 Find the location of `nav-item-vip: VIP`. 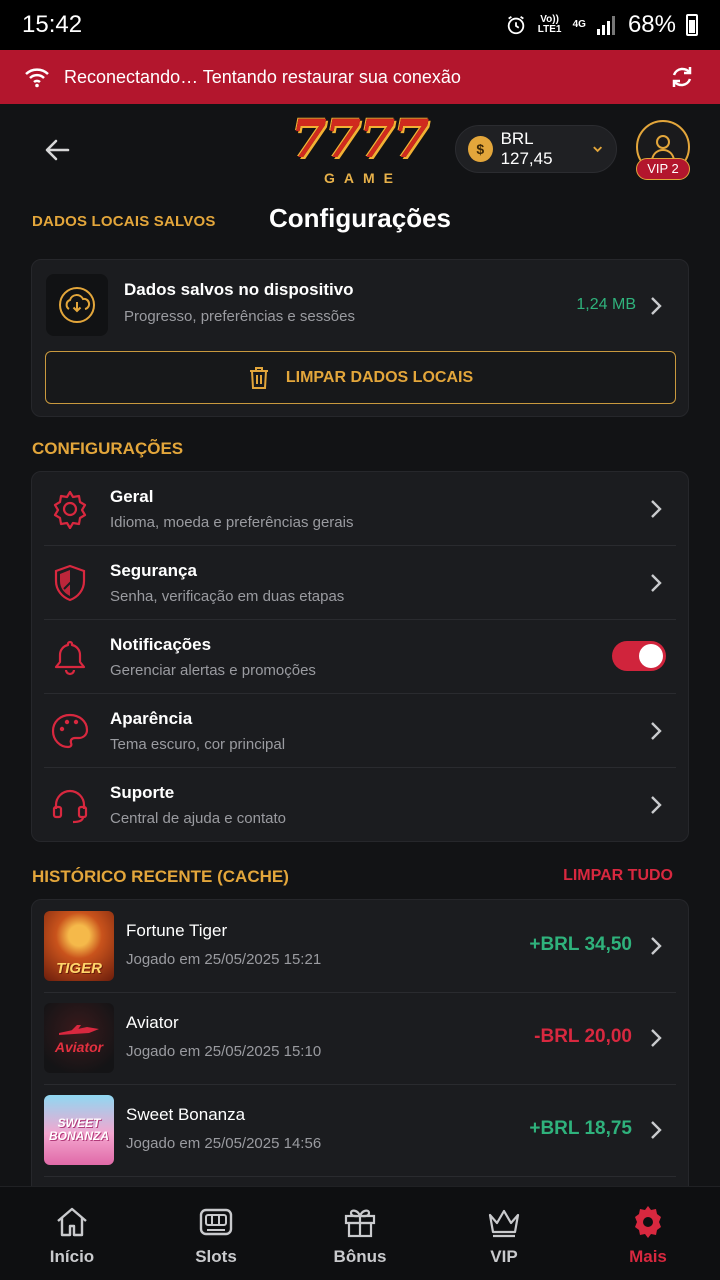

nav-item-vip: VIP is located at coordinates (504, 1233).